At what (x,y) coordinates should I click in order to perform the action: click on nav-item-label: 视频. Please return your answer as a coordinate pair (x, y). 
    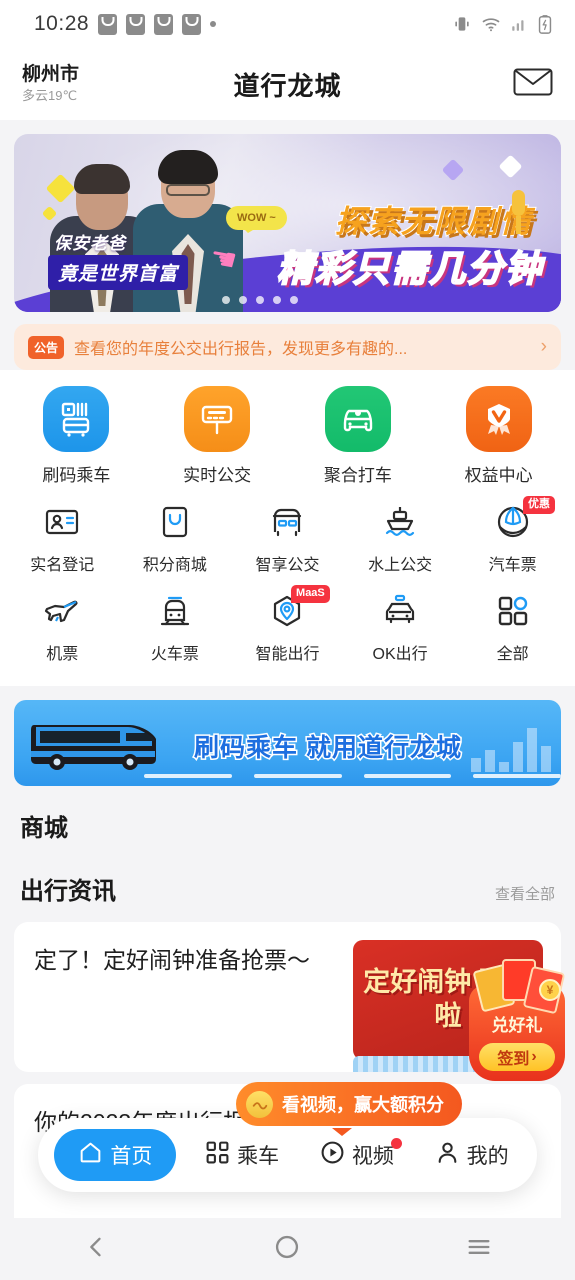
    Looking at the image, I should click on (372, 1156).